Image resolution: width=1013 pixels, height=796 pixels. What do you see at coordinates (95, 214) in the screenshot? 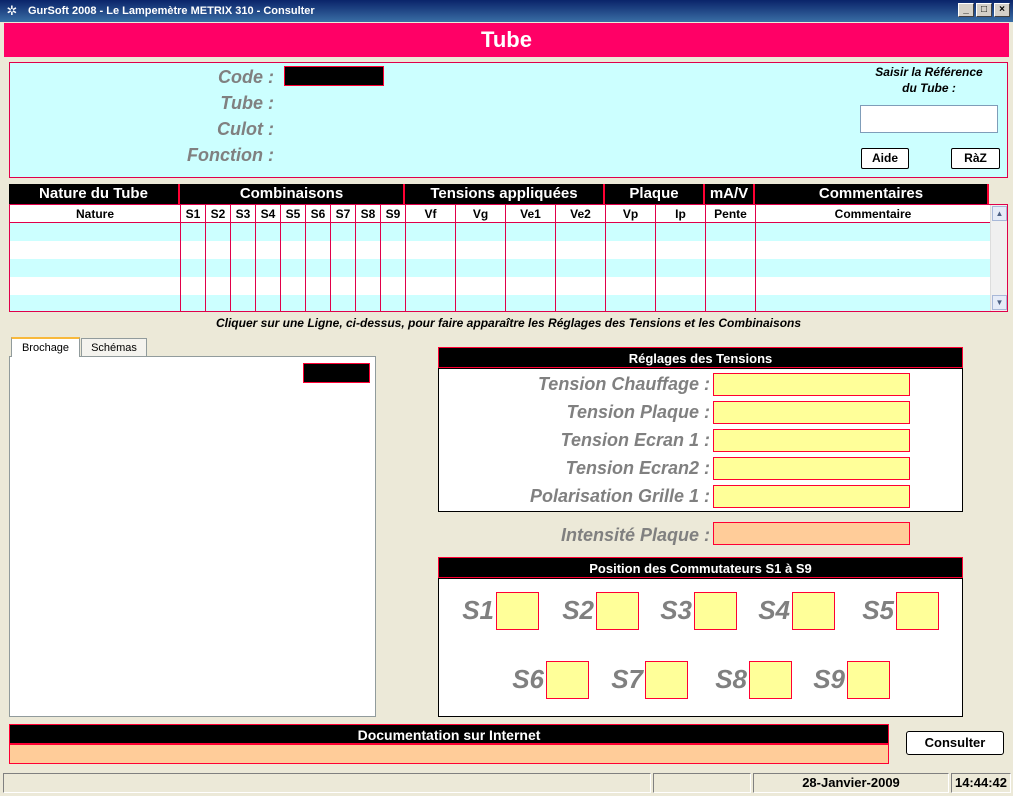
I see `col-header-nature: Nature` at bounding box center [95, 214].